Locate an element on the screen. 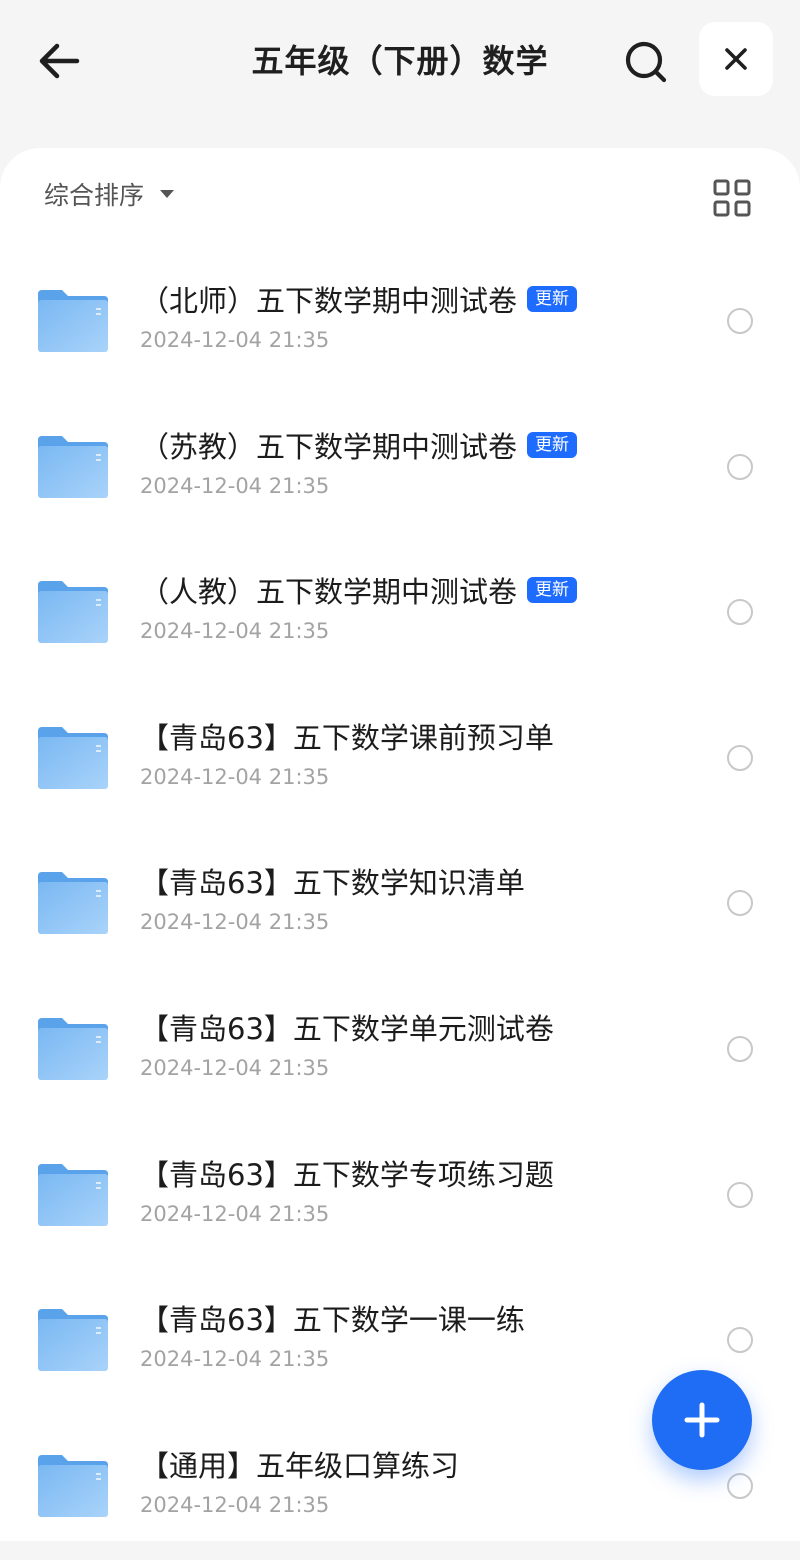  file-name: （人教）五下数学期中测试卷 is located at coordinates (329, 592).